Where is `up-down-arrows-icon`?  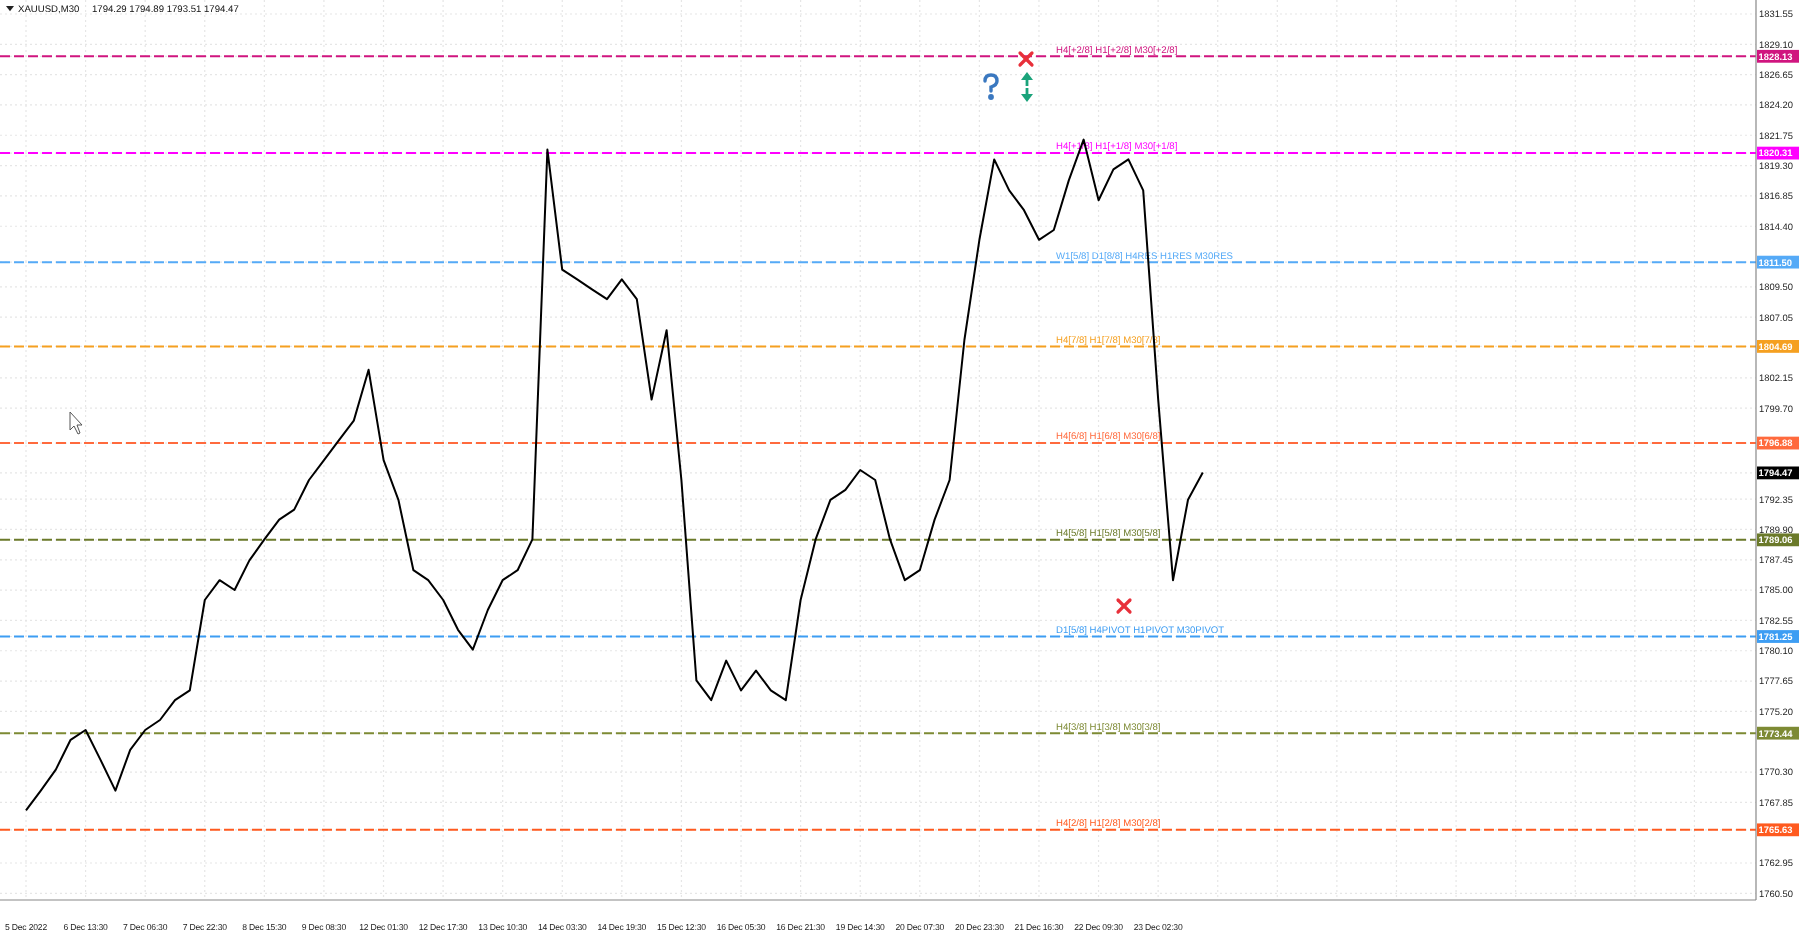
up-down-arrows-icon is located at coordinates (1027, 87).